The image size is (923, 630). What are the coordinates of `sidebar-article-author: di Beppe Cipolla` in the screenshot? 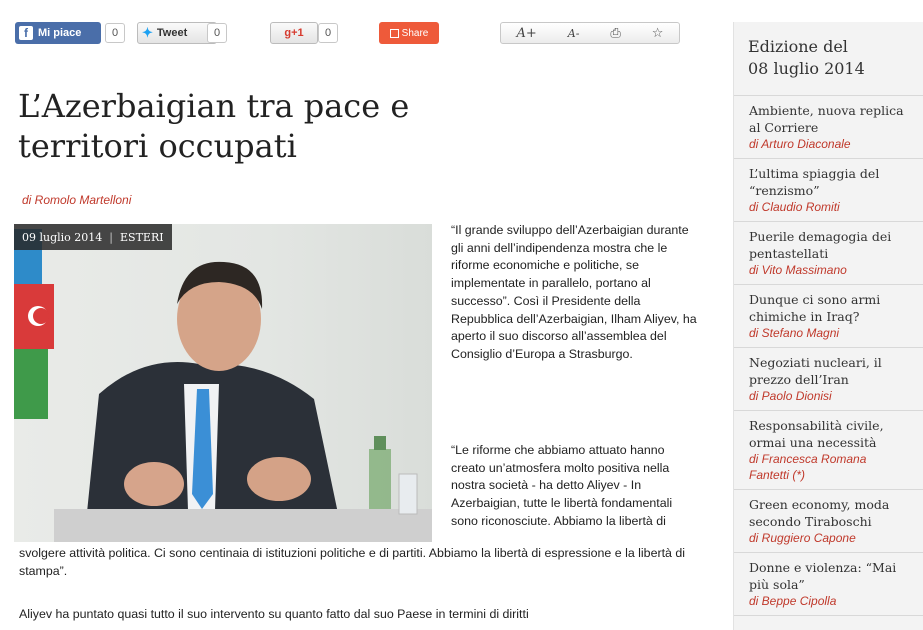 It's located at (829, 601).